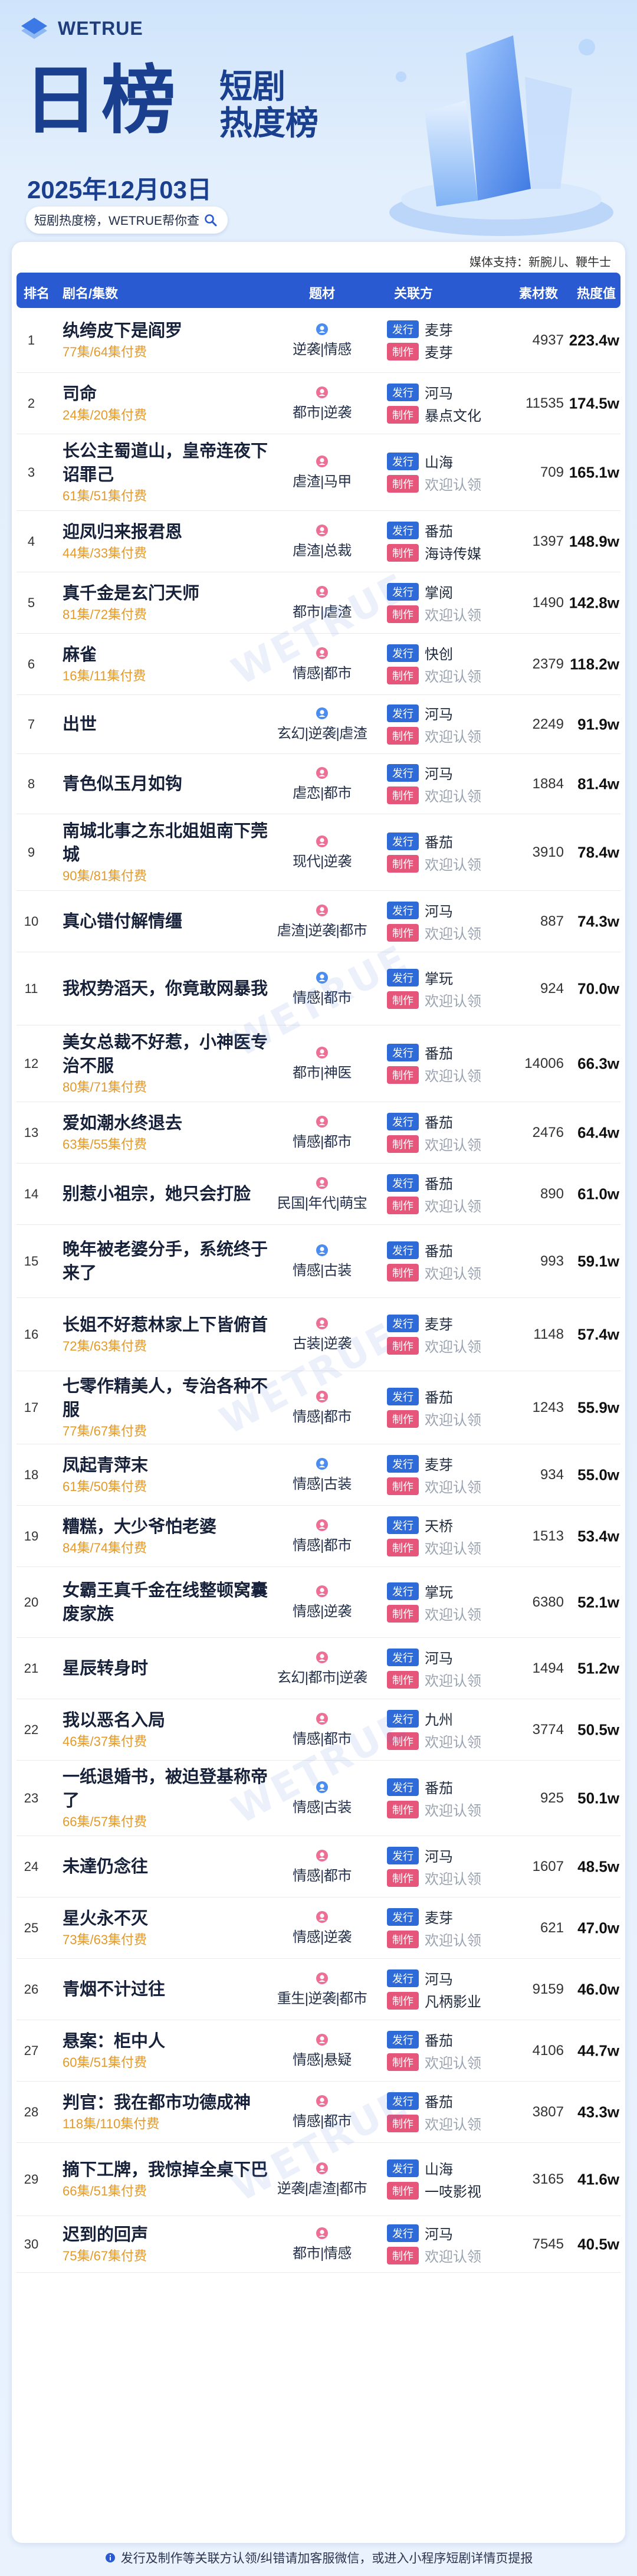 This screenshot has width=637, height=2576. I want to click on table-row: 26 青烟不计过往 重生|逆袭|都市 发行 河马 制作 凡柄影业 9159 46.0w, so click(318, 1989).